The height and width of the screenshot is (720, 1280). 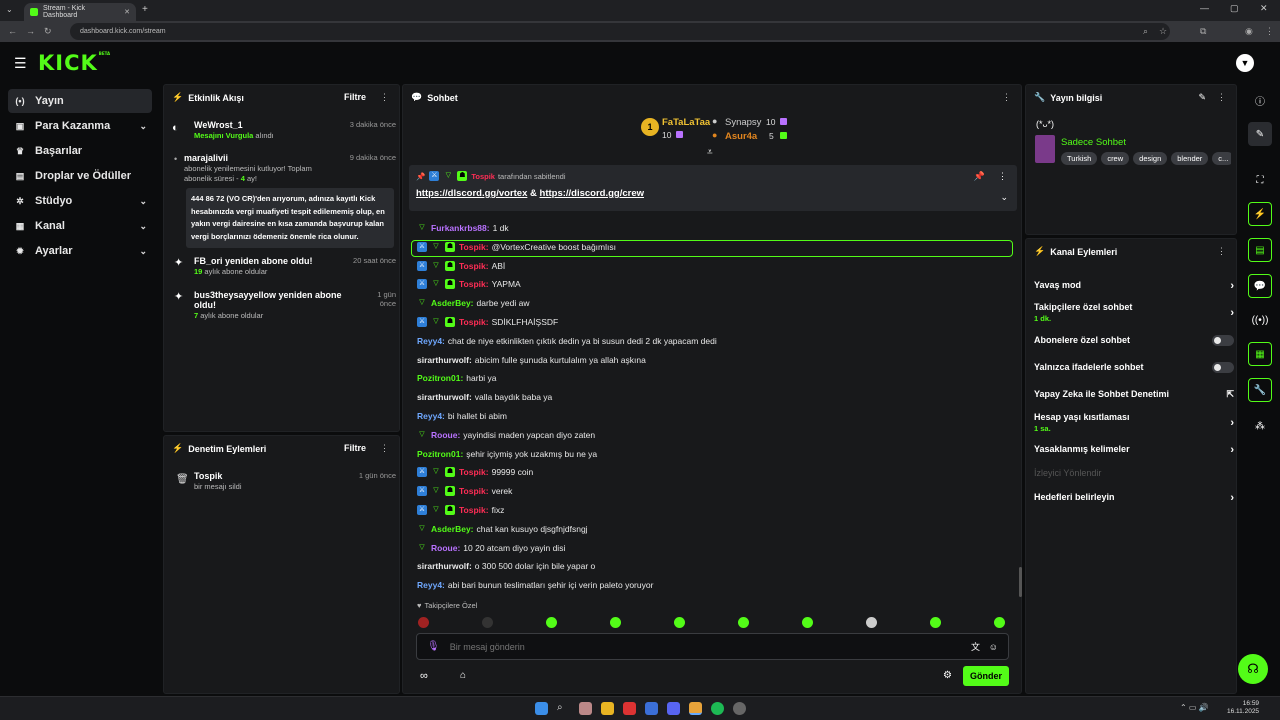 I want to click on kick-points-icon: ∞, so click(x=424, y=676).